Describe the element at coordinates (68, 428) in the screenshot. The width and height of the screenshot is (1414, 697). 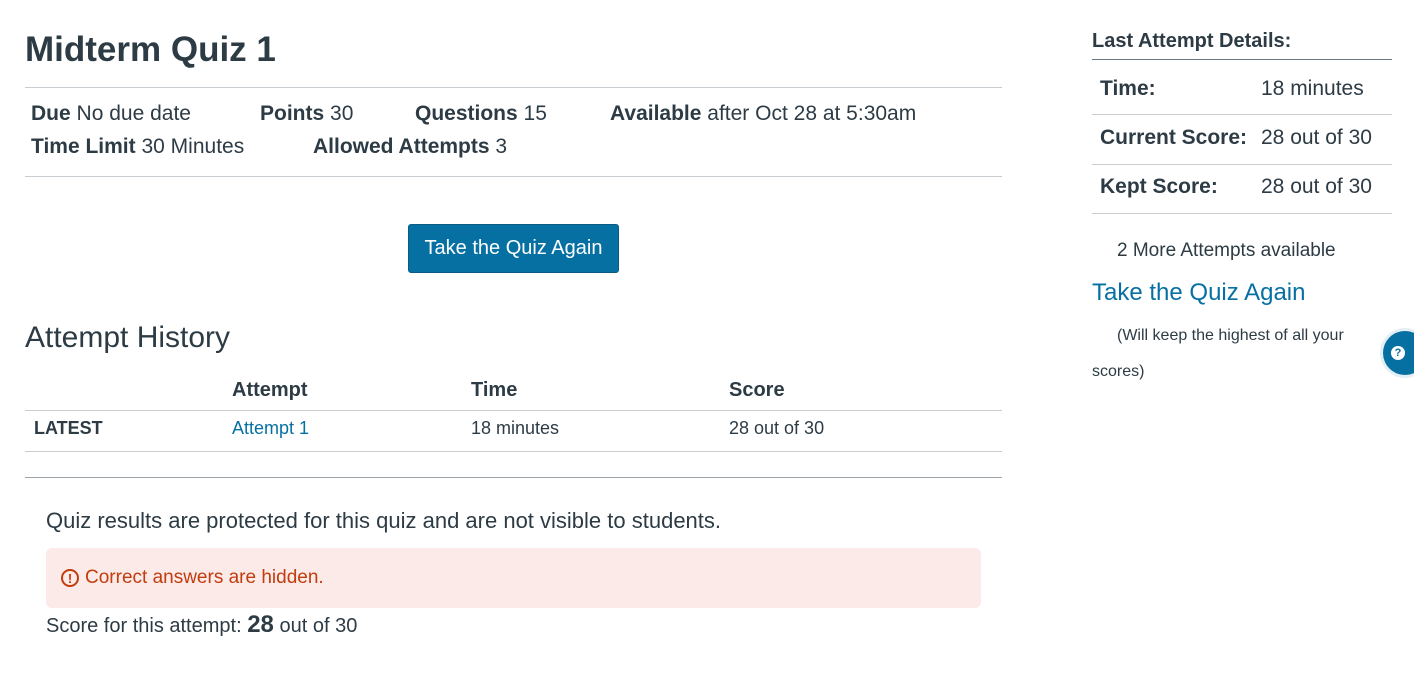
I see `latest-tag: LATEST` at that location.